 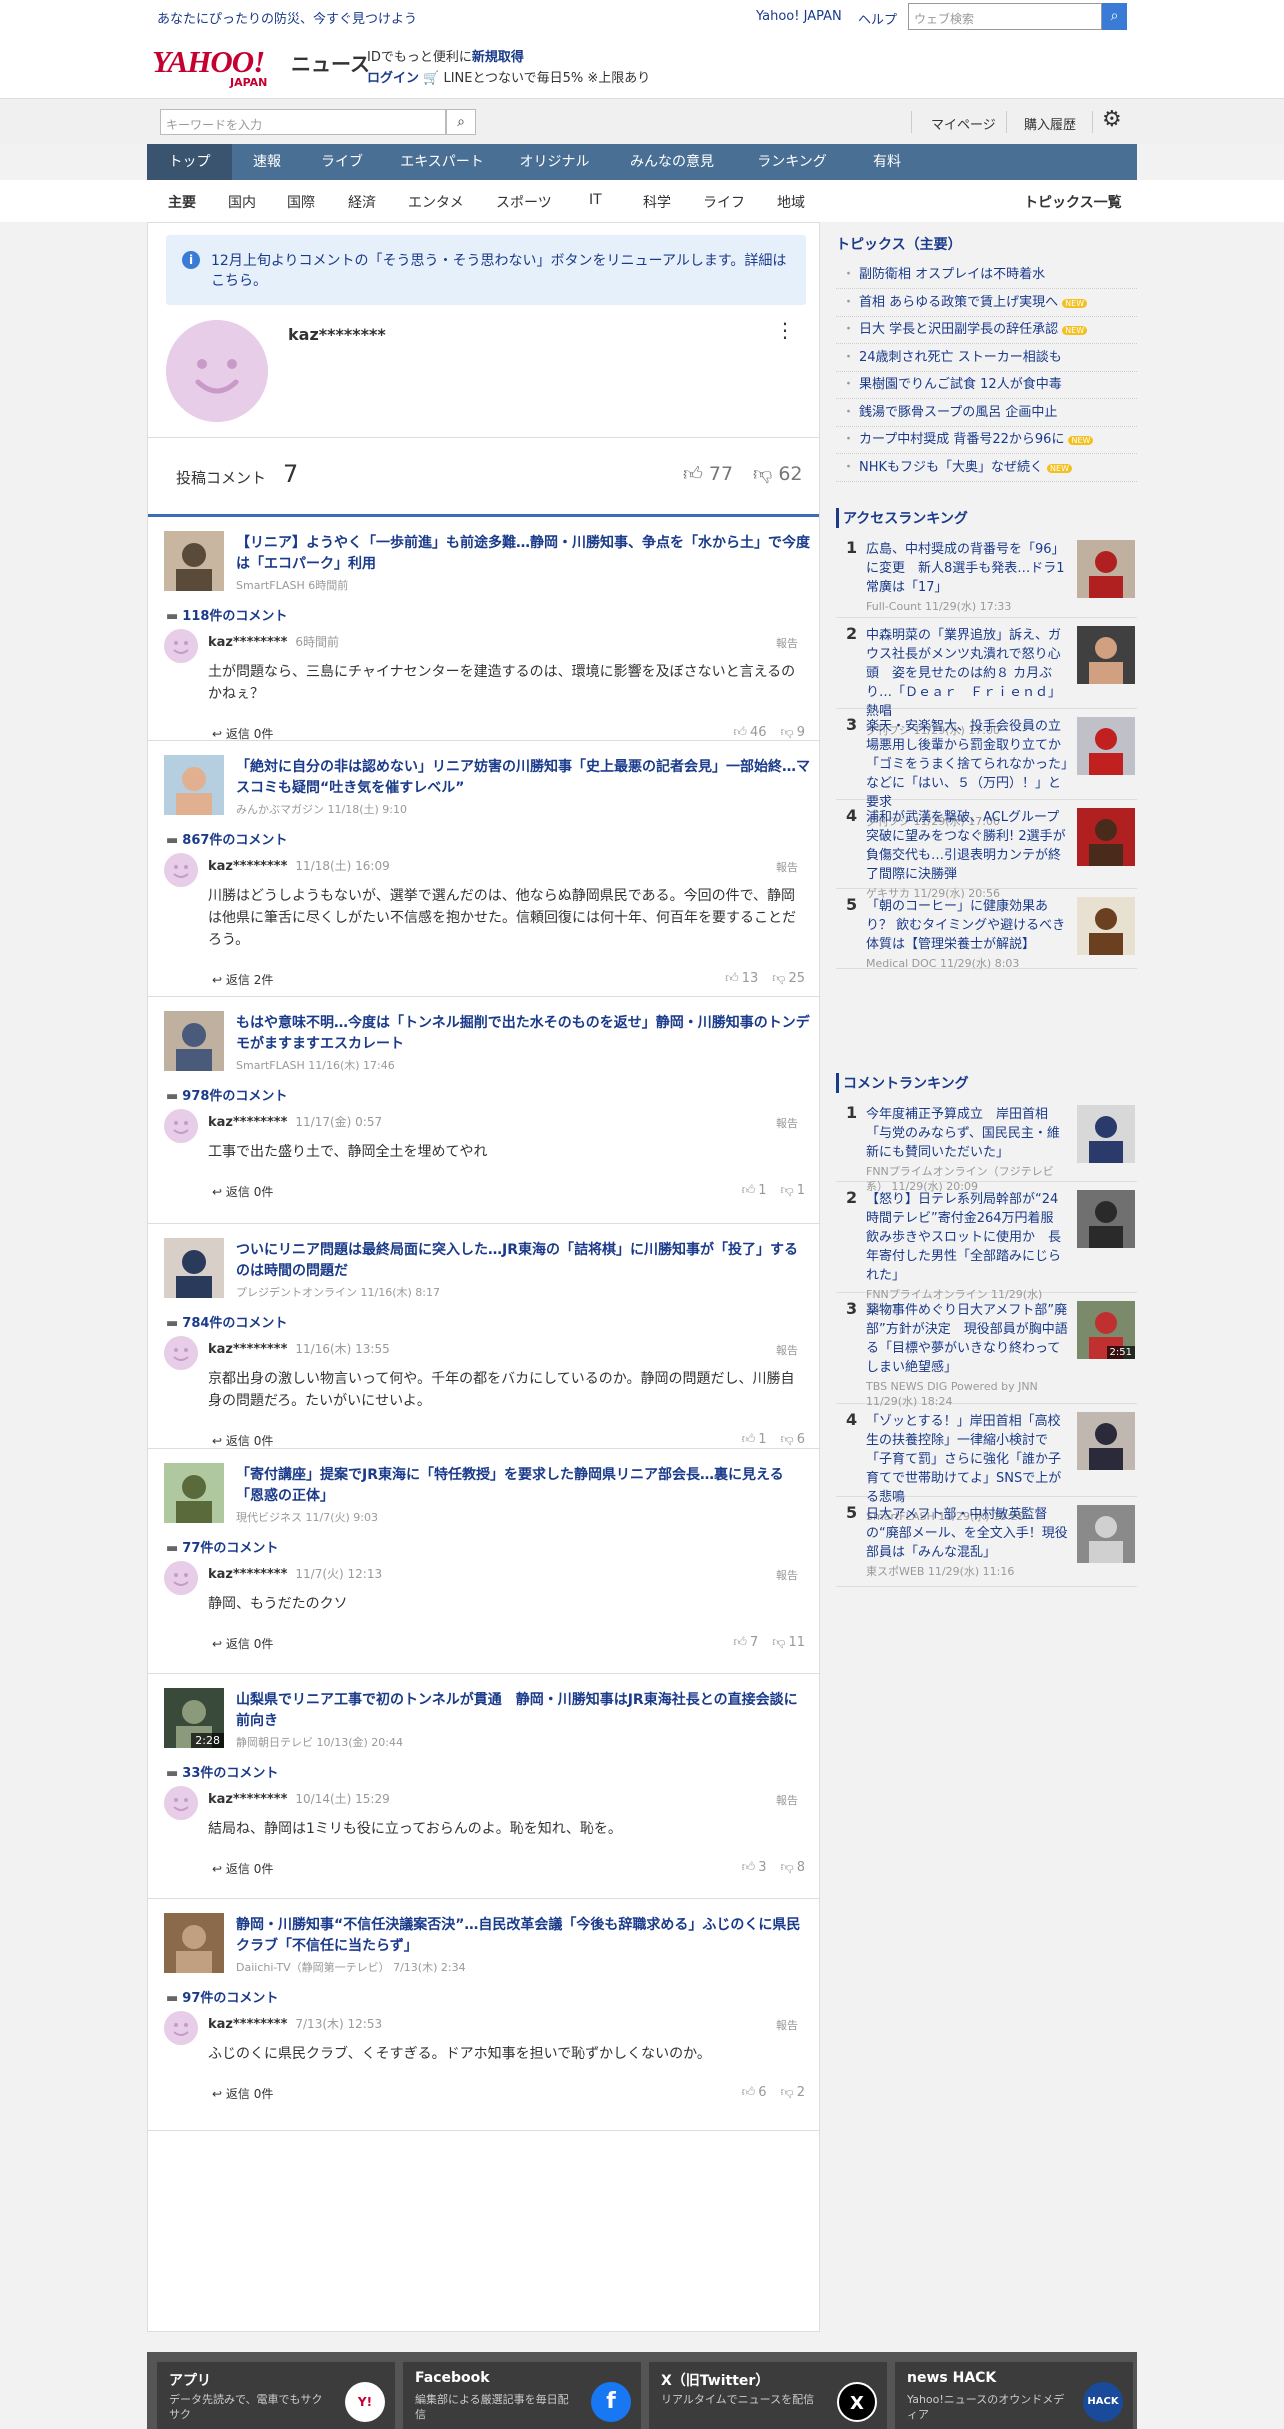 What do you see at coordinates (276, 2395) in the screenshot?
I see `footer-card: アプリ データ先読みで、電車でもサクサク Y!` at bounding box center [276, 2395].